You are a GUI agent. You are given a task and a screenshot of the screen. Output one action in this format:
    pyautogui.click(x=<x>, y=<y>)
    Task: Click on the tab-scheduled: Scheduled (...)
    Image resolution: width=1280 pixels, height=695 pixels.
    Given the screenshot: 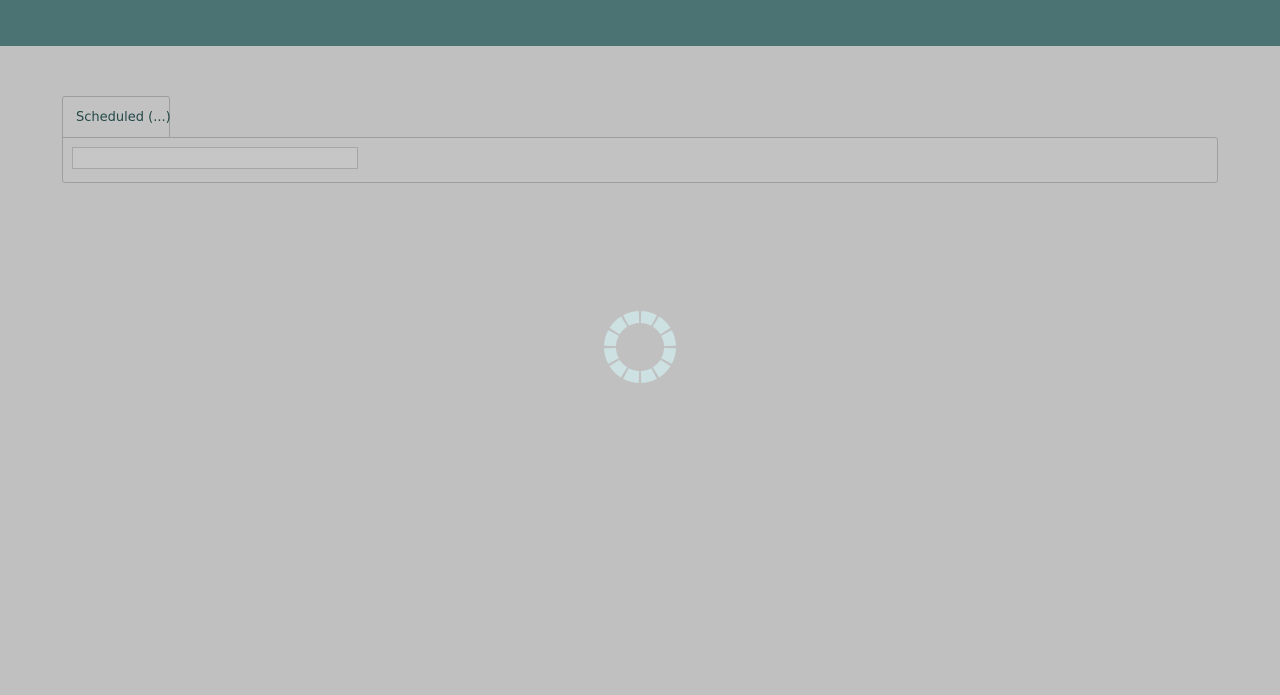 What is the action you would take?
    pyautogui.click(x=116, y=116)
    